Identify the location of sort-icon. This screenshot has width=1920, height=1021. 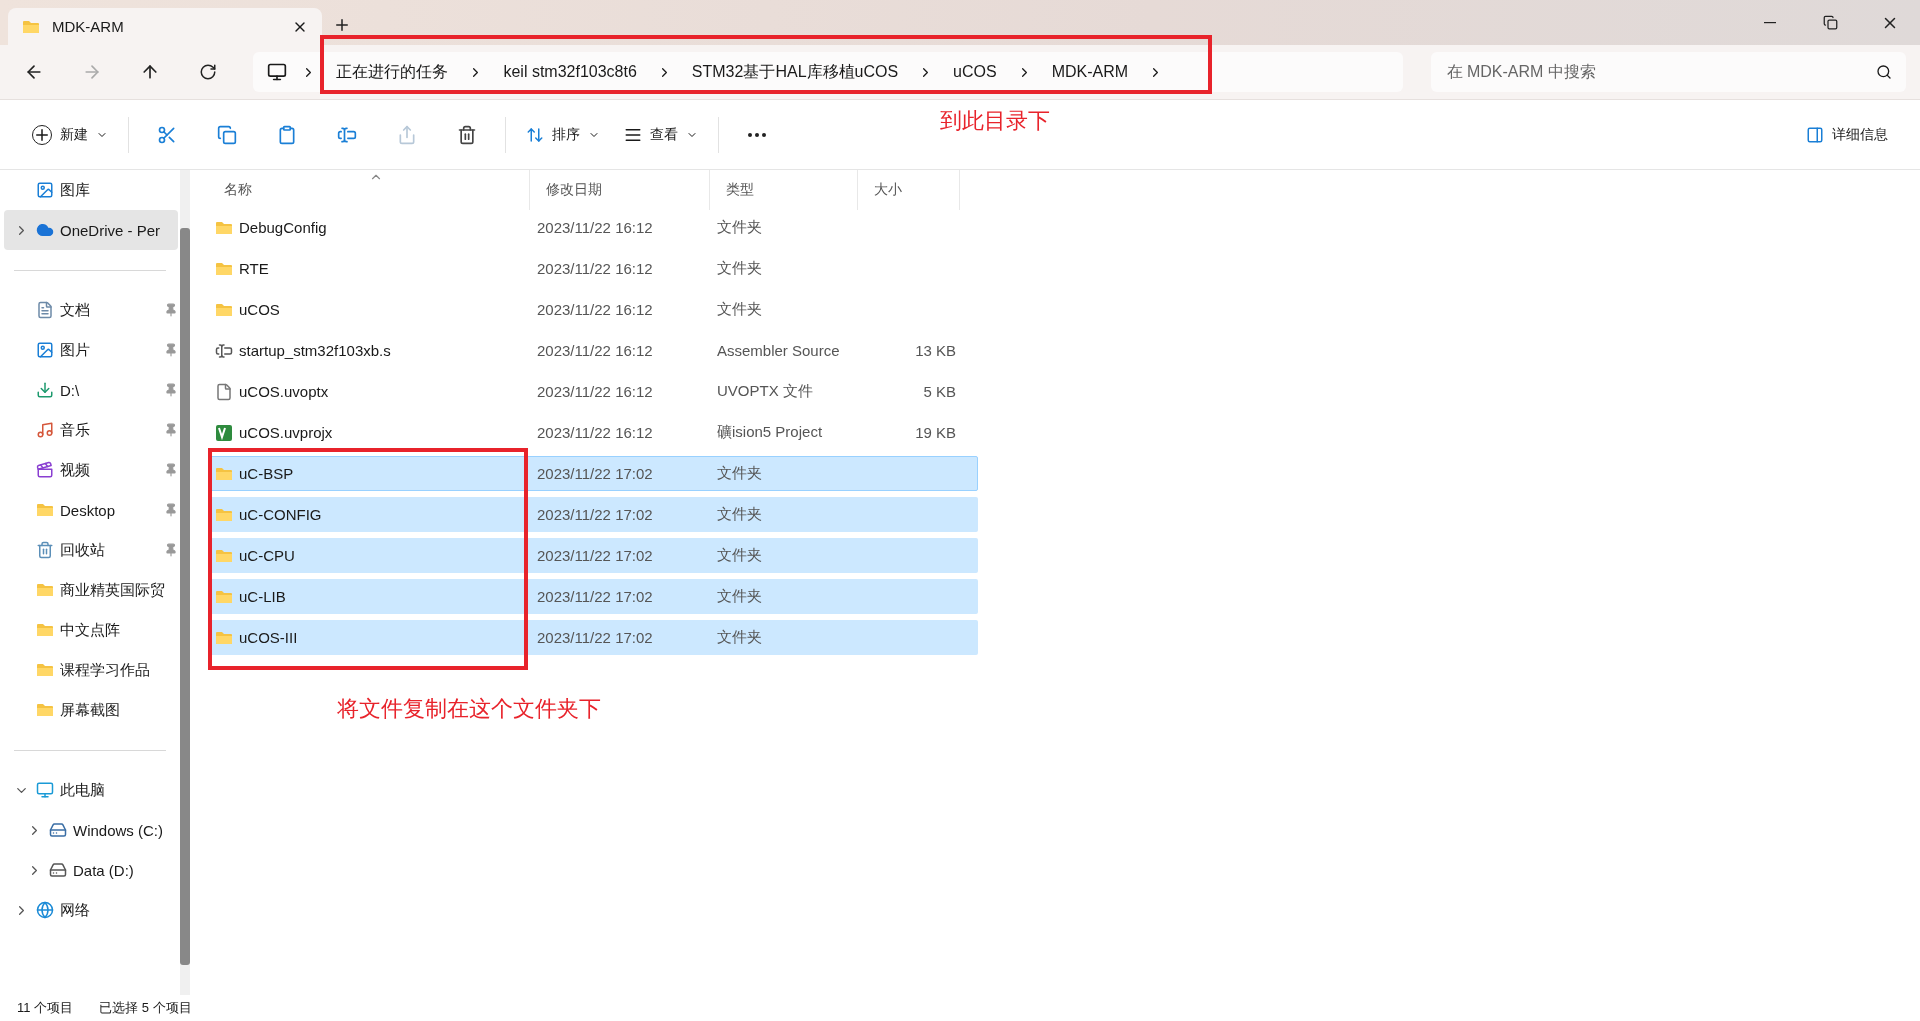
(535, 134).